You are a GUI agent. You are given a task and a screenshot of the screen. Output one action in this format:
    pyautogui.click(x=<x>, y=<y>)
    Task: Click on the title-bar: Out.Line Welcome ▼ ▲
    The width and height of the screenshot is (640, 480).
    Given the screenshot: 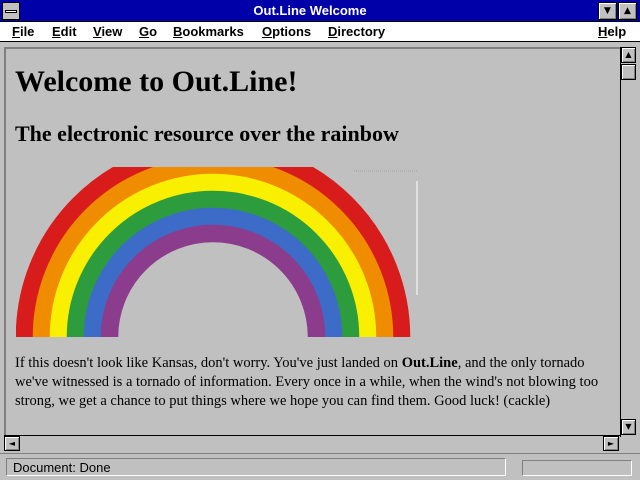 What is the action you would take?
    pyautogui.click(x=320, y=11)
    